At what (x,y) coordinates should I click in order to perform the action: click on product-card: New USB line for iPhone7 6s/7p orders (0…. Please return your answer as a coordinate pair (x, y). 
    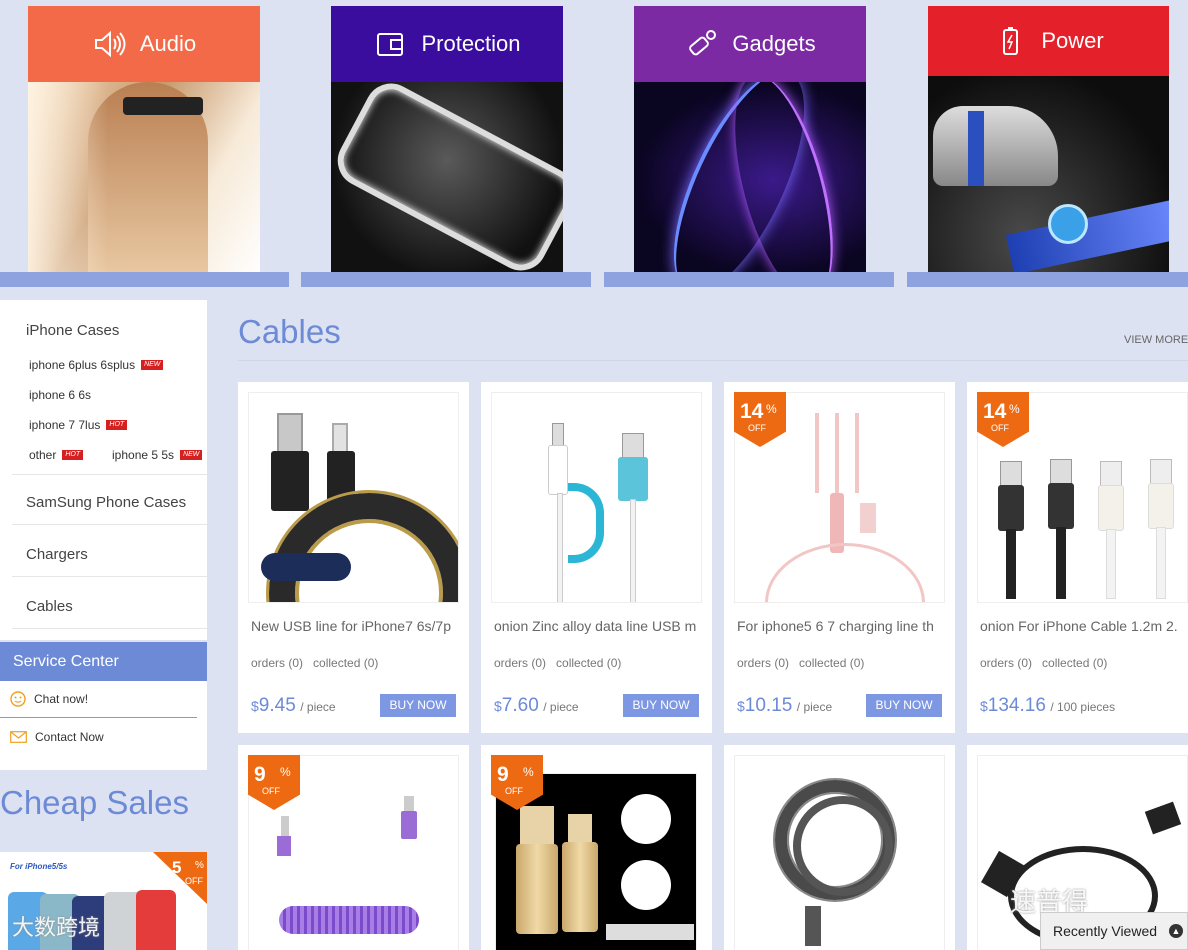
    Looking at the image, I should click on (353, 557).